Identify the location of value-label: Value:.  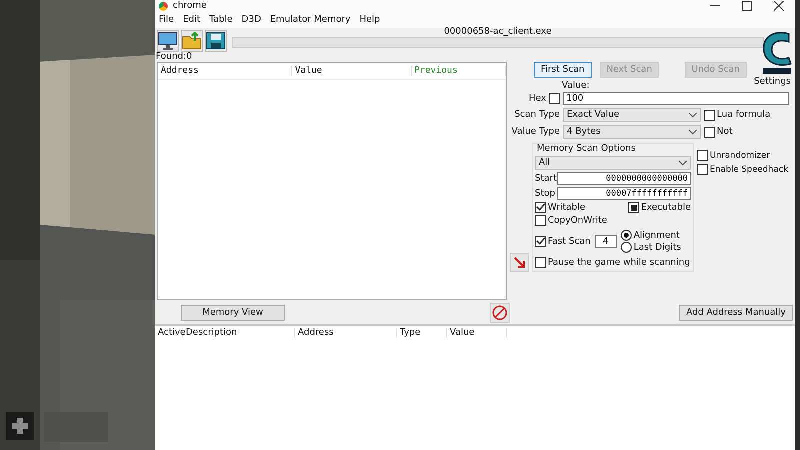
(576, 86).